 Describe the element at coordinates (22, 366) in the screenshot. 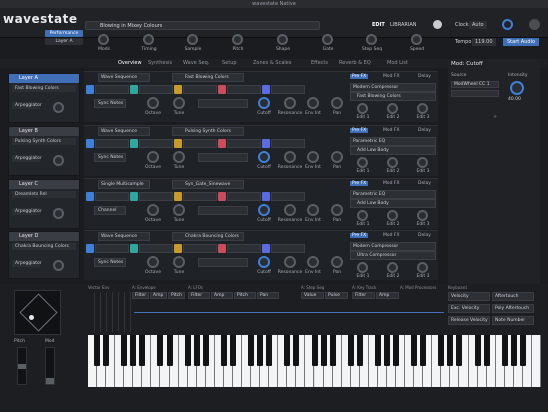

I see `pitch-wheel` at that location.